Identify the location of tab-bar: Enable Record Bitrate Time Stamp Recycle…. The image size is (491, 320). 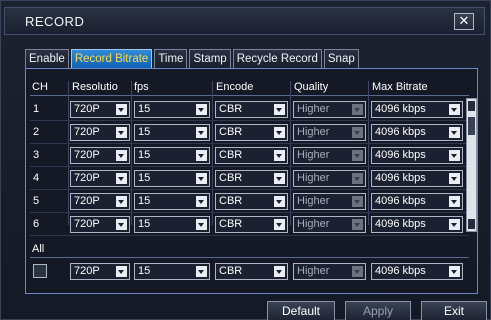
(193, 59).